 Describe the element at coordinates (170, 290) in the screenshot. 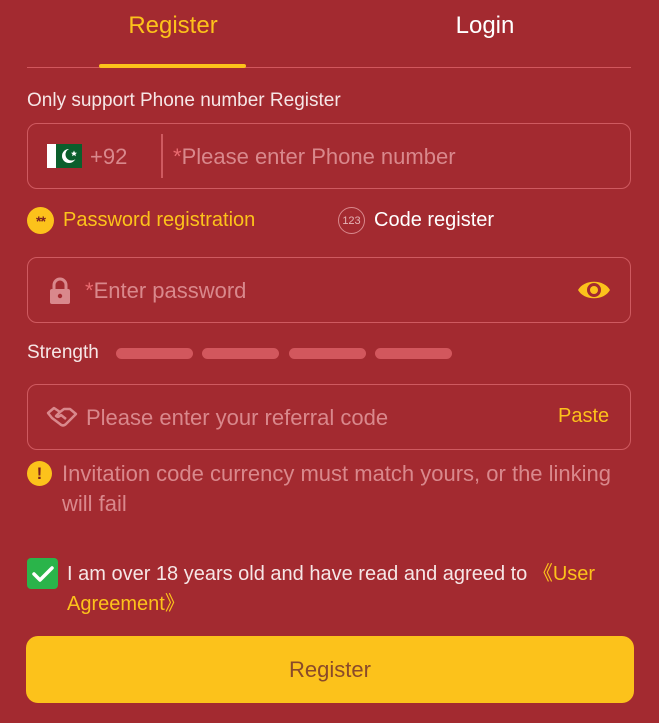

I see `password-placeholder: Enter password` at that location.